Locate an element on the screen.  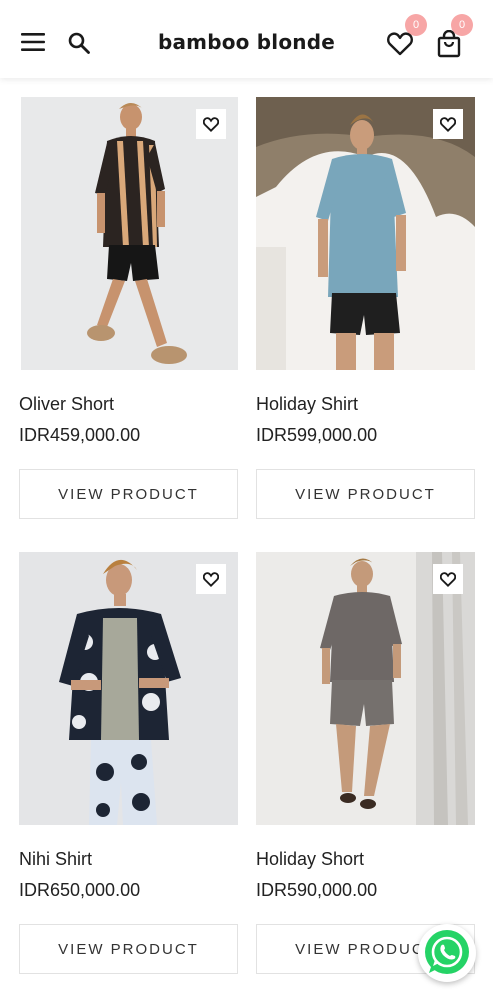
product-name: Nihi Shirt is located at coordinates (55, 859).